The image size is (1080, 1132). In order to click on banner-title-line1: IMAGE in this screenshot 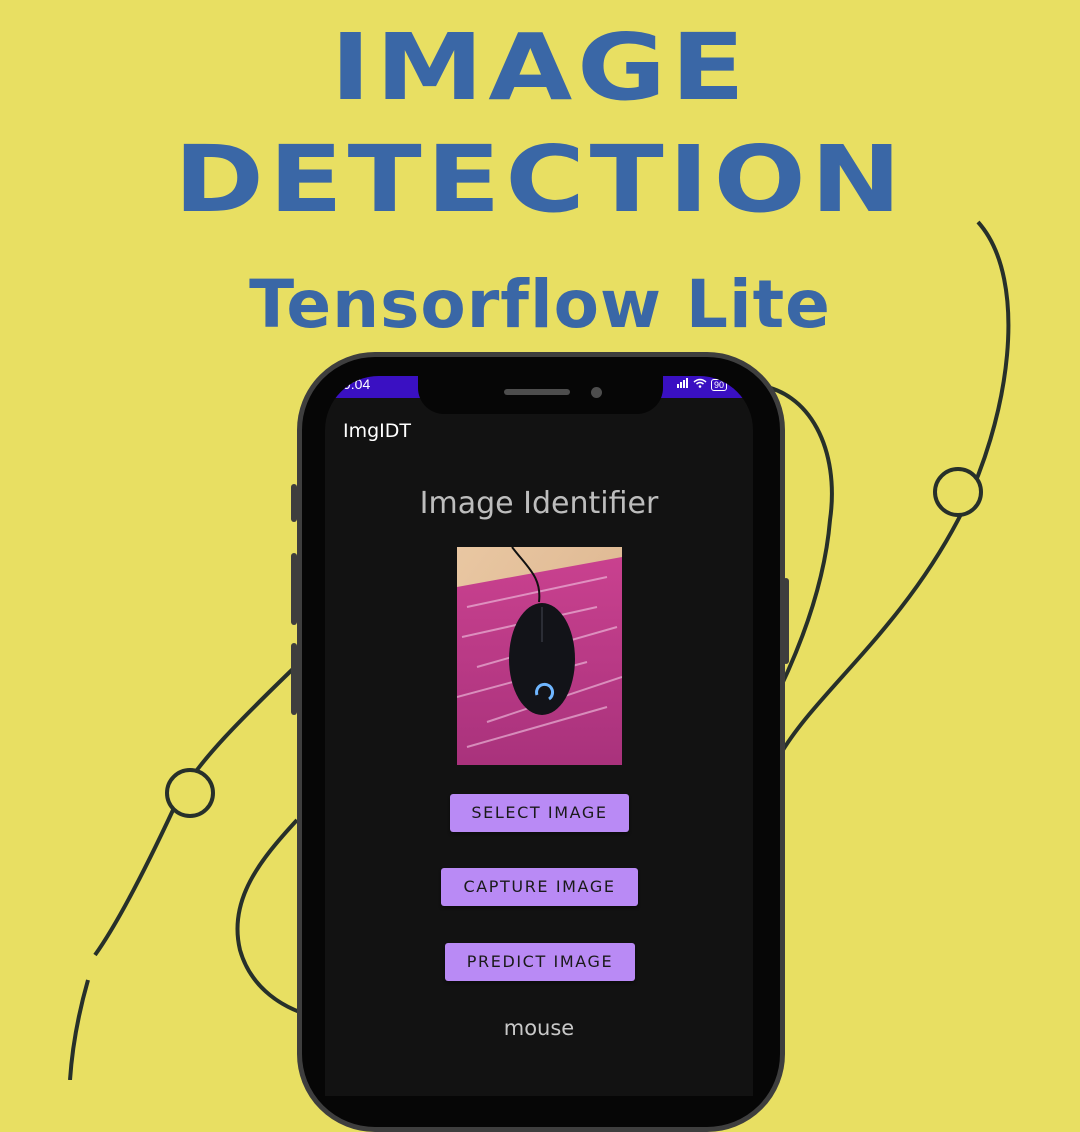, I will do `click(540, 67)`.